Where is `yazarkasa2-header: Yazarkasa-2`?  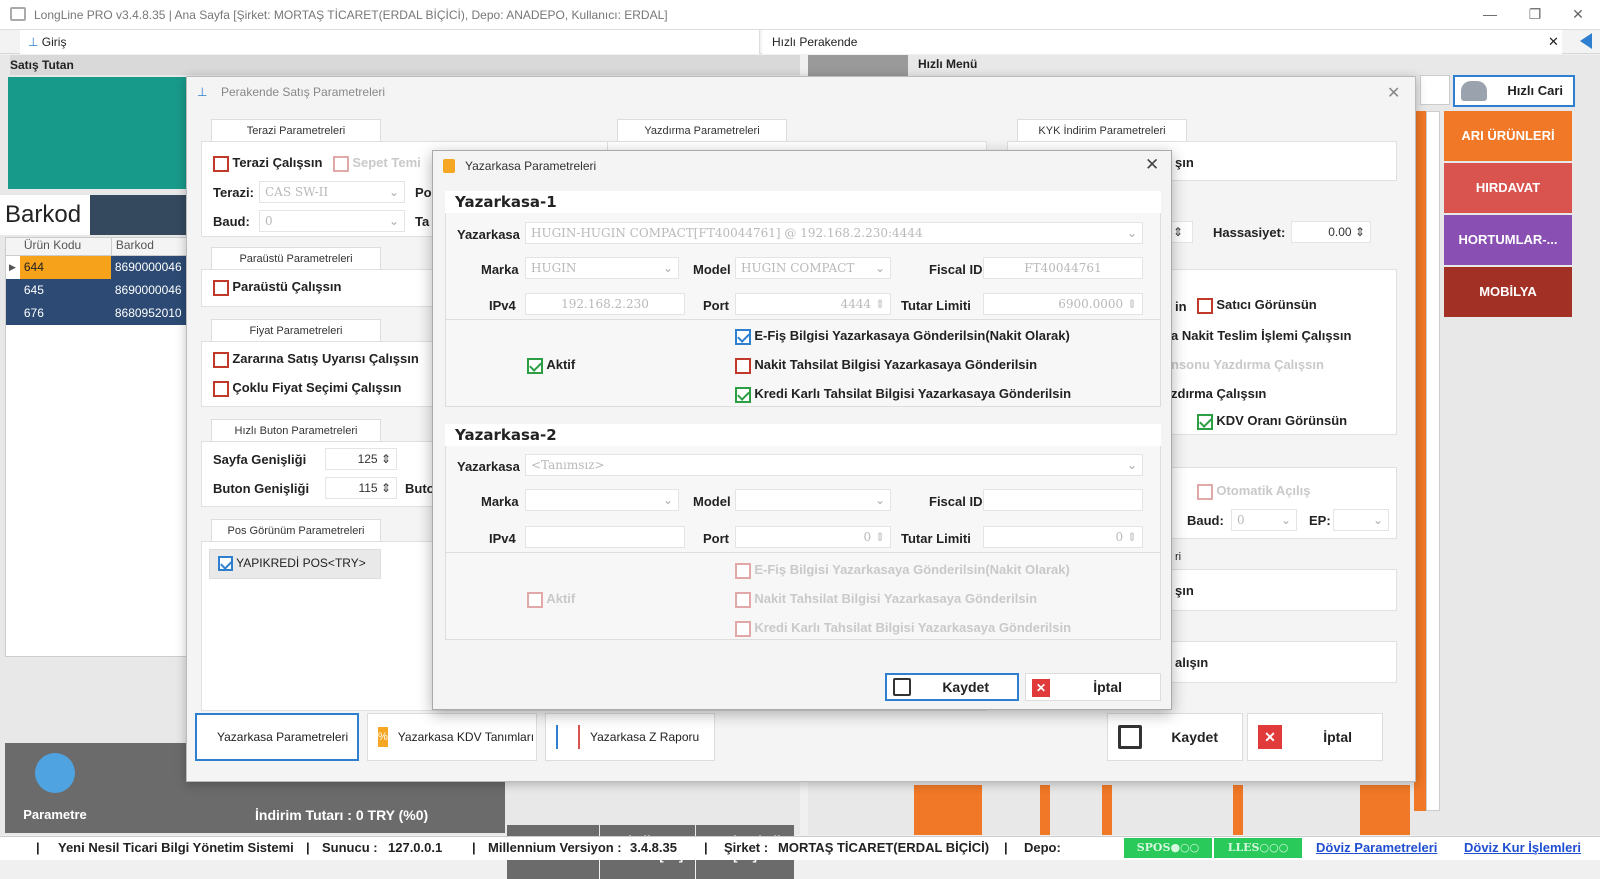 yazarkasa2-header: Yazarkasa-2 is located at coordinates (803, 435).